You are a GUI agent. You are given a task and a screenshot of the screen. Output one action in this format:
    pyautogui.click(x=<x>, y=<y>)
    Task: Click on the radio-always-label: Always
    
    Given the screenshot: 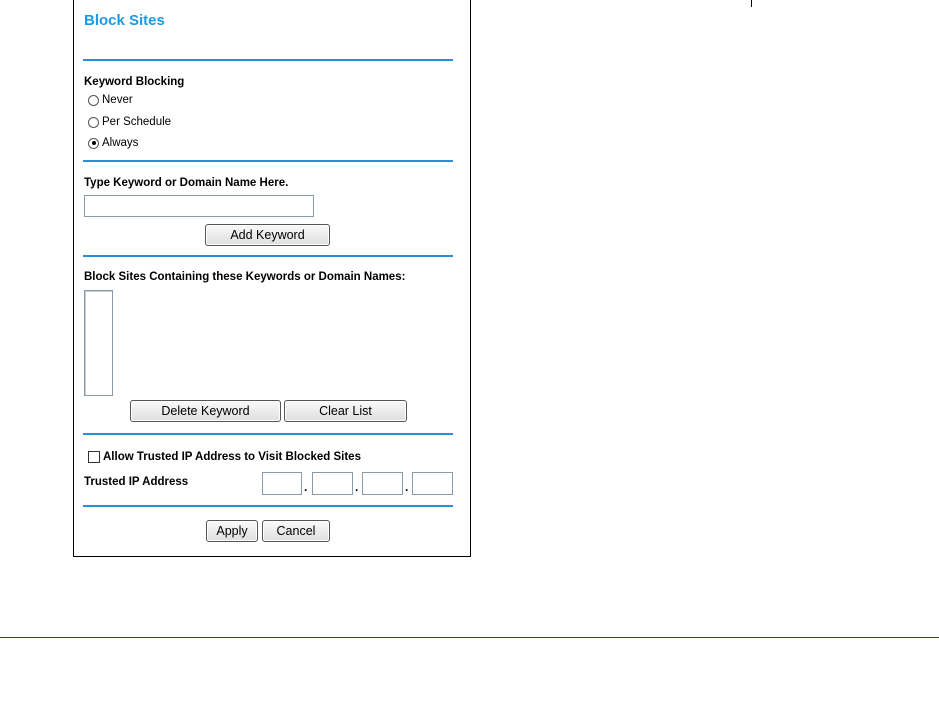 What is the action you would take?
    pyautogui.click(x=120, y=143)
    